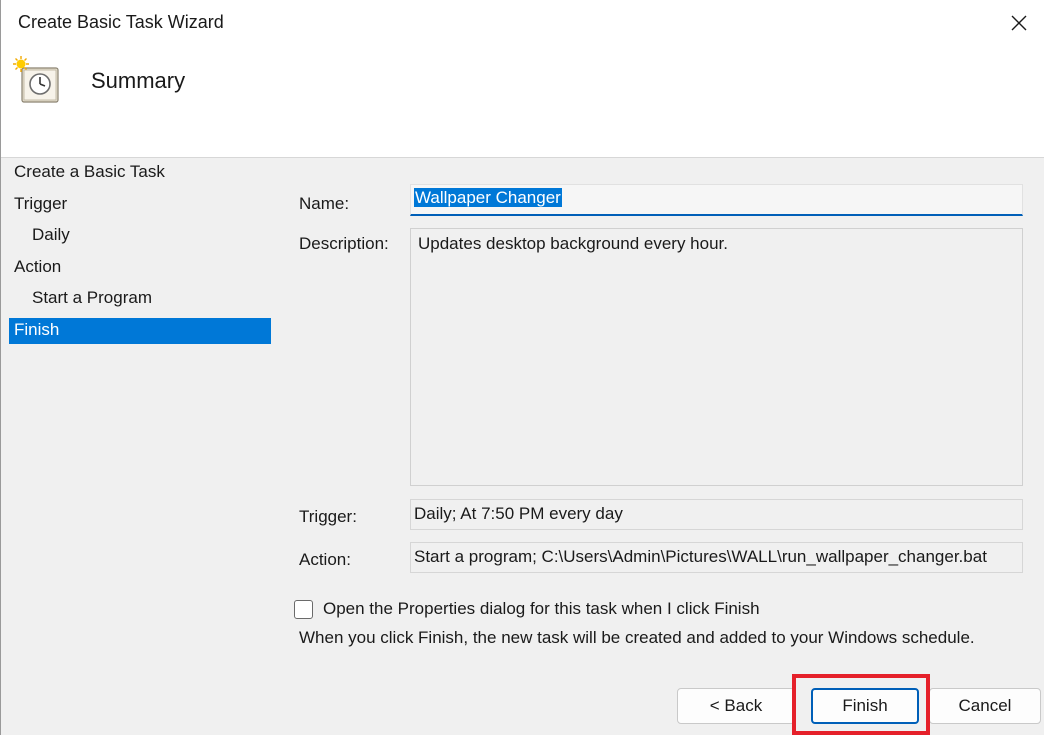 This screenshot has height=735, width=1044. I want to click on step-daily: Daily, so click(51, 234).